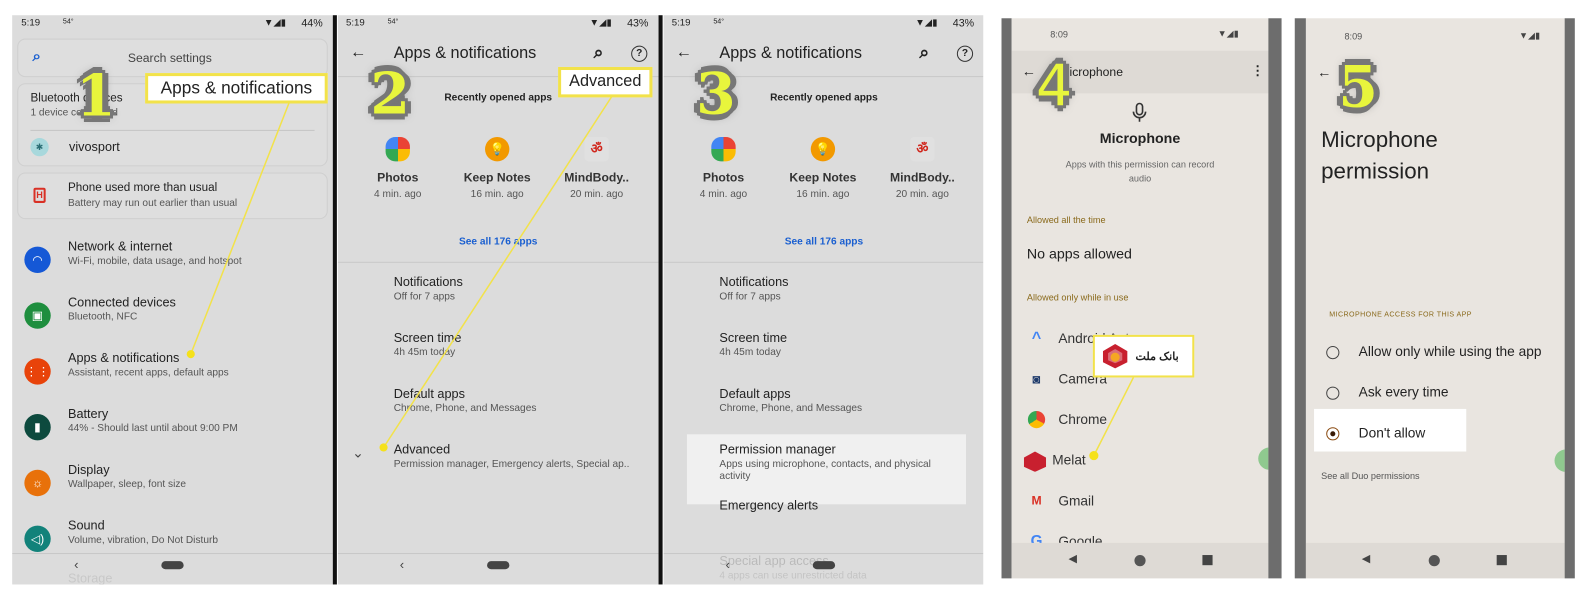 This screenshot has width=1591, height=601. What do you see at coordinates (120, 246) in the screenshot?
I see `settings-item-title: Network & internet` at bounding box center [120, 246].